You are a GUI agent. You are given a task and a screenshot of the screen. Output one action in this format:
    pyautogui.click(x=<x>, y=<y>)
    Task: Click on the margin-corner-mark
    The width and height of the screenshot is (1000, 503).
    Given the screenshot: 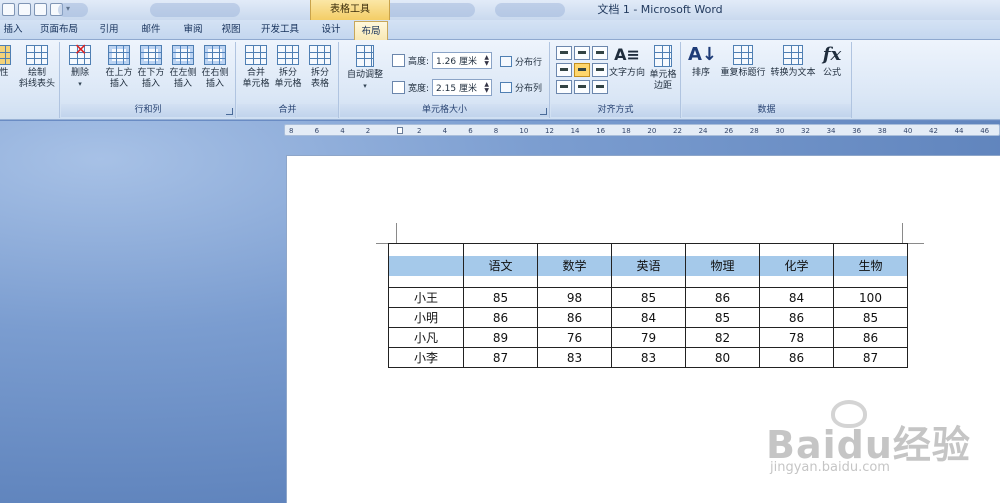 What is the action you would take?
    pyautogui.click(x=902, y=233)
    